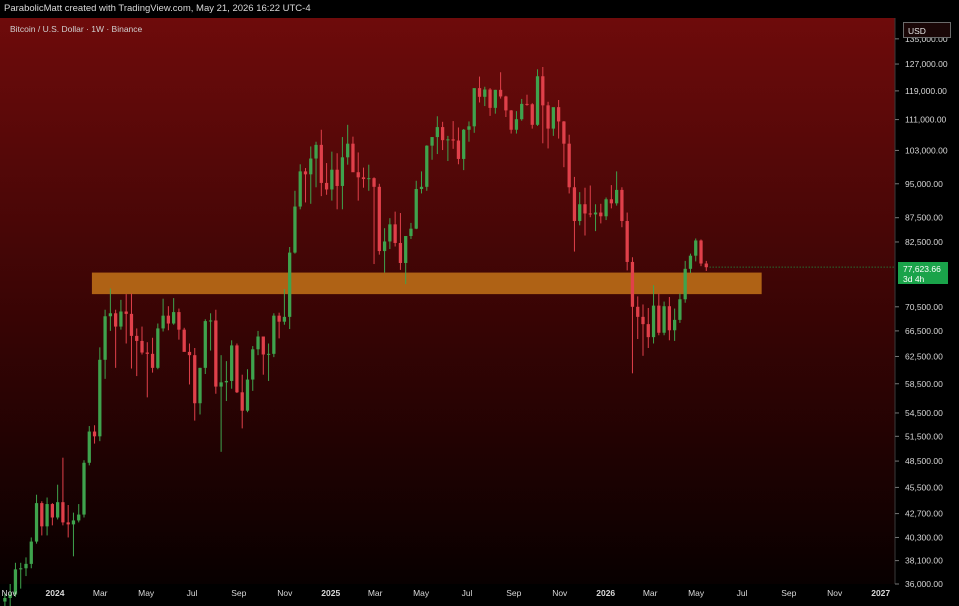 This screenshot has height=606, width=959. I want to click on y-tick-label: 36,000.00, so click(924, 584).